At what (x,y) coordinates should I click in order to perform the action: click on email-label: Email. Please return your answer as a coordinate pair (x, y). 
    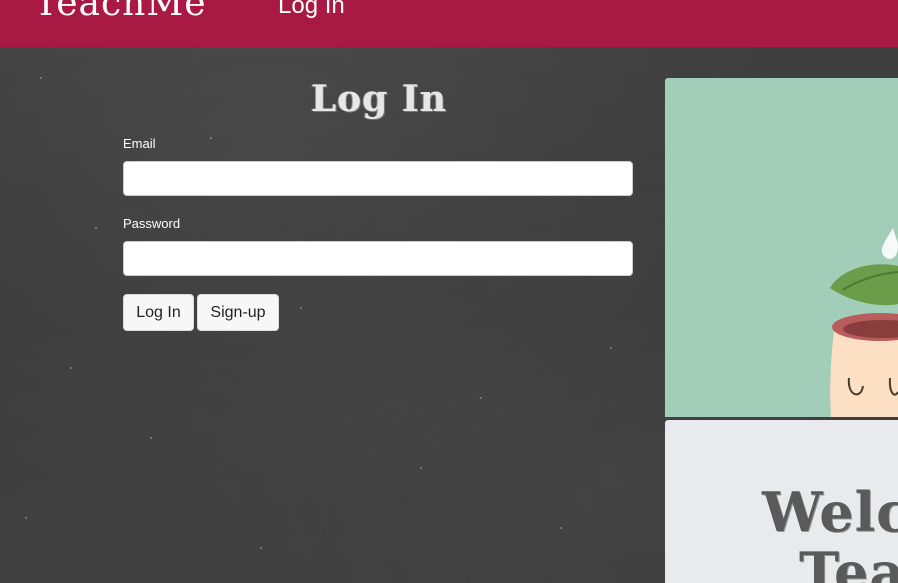
    Looking at the image, I should click on (139, 143).